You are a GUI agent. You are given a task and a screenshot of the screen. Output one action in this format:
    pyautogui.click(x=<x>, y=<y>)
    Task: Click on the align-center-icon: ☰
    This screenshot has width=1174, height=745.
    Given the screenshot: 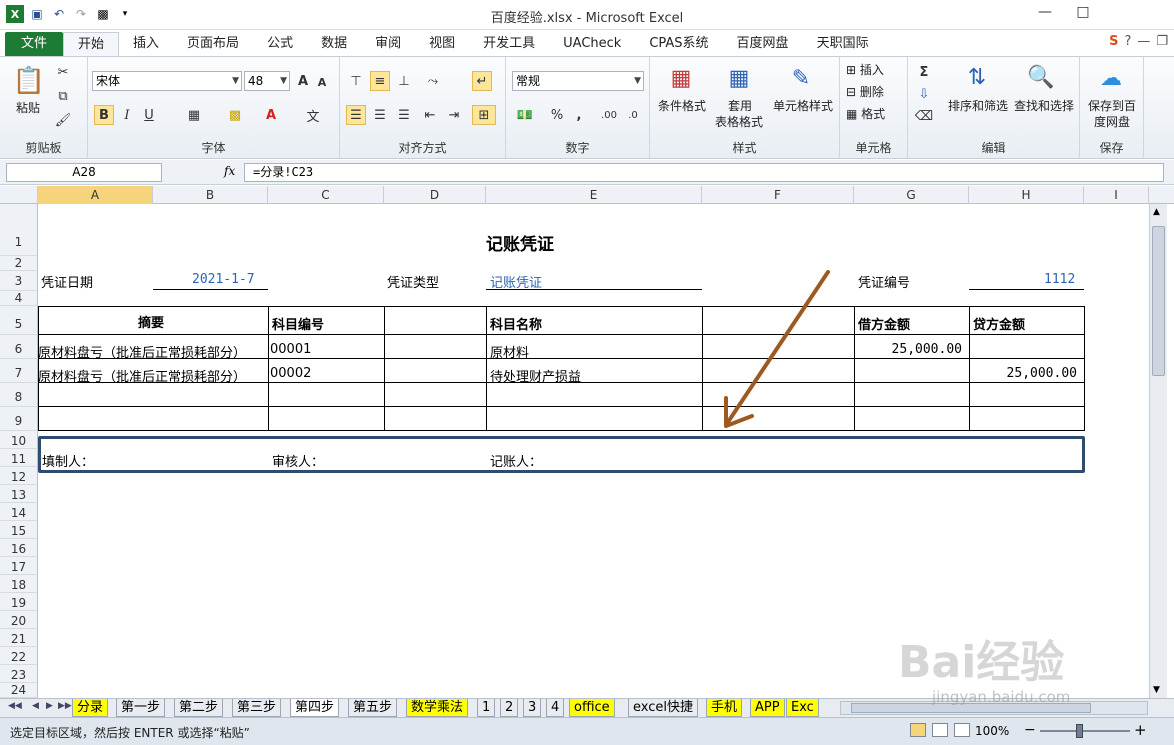 What is the action you would take?
    pyautogui.click(x=380, y=115)
    